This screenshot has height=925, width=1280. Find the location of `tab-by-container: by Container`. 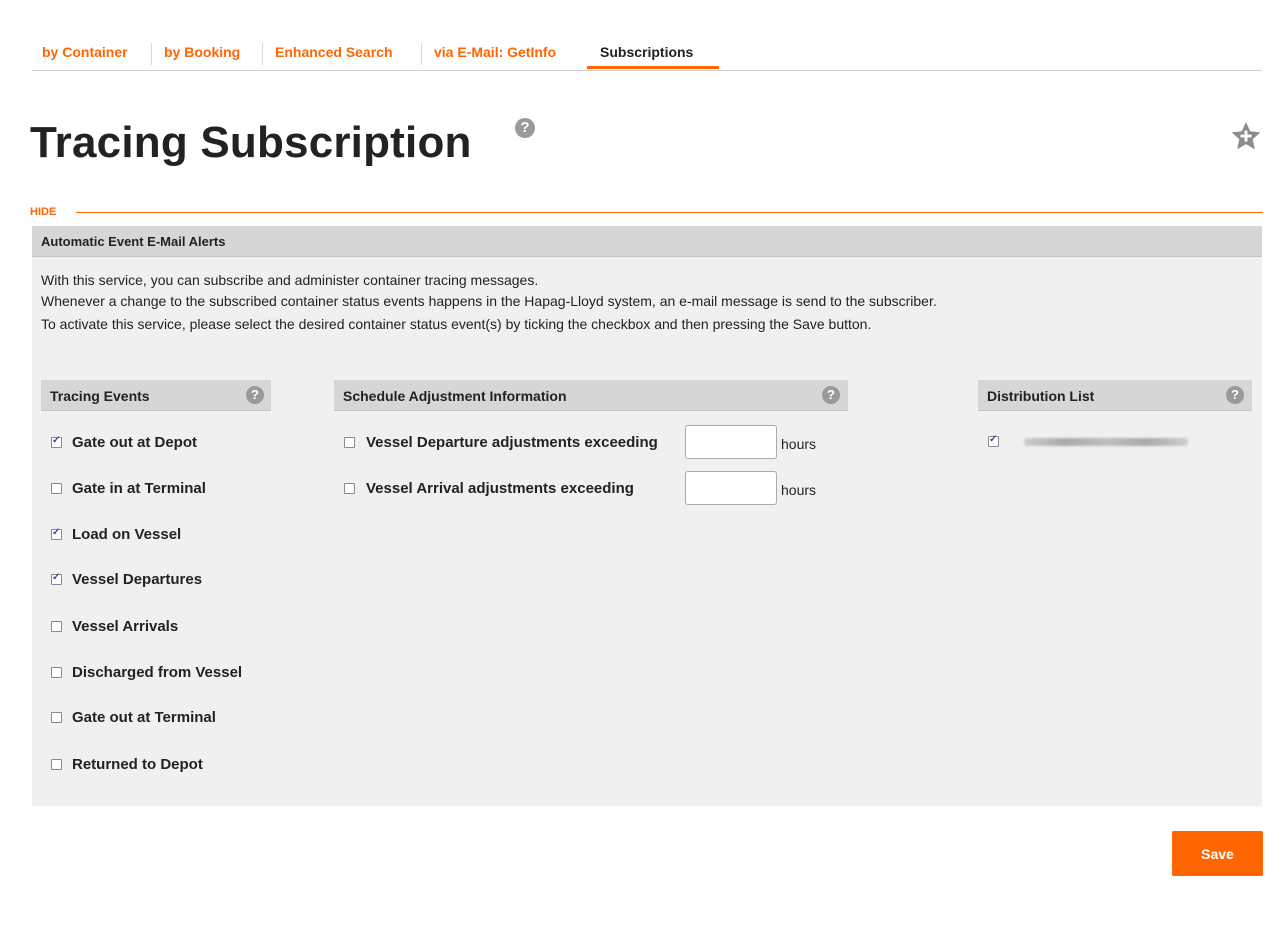

tab-by-container: by Container is located at coordinates (85, 52).